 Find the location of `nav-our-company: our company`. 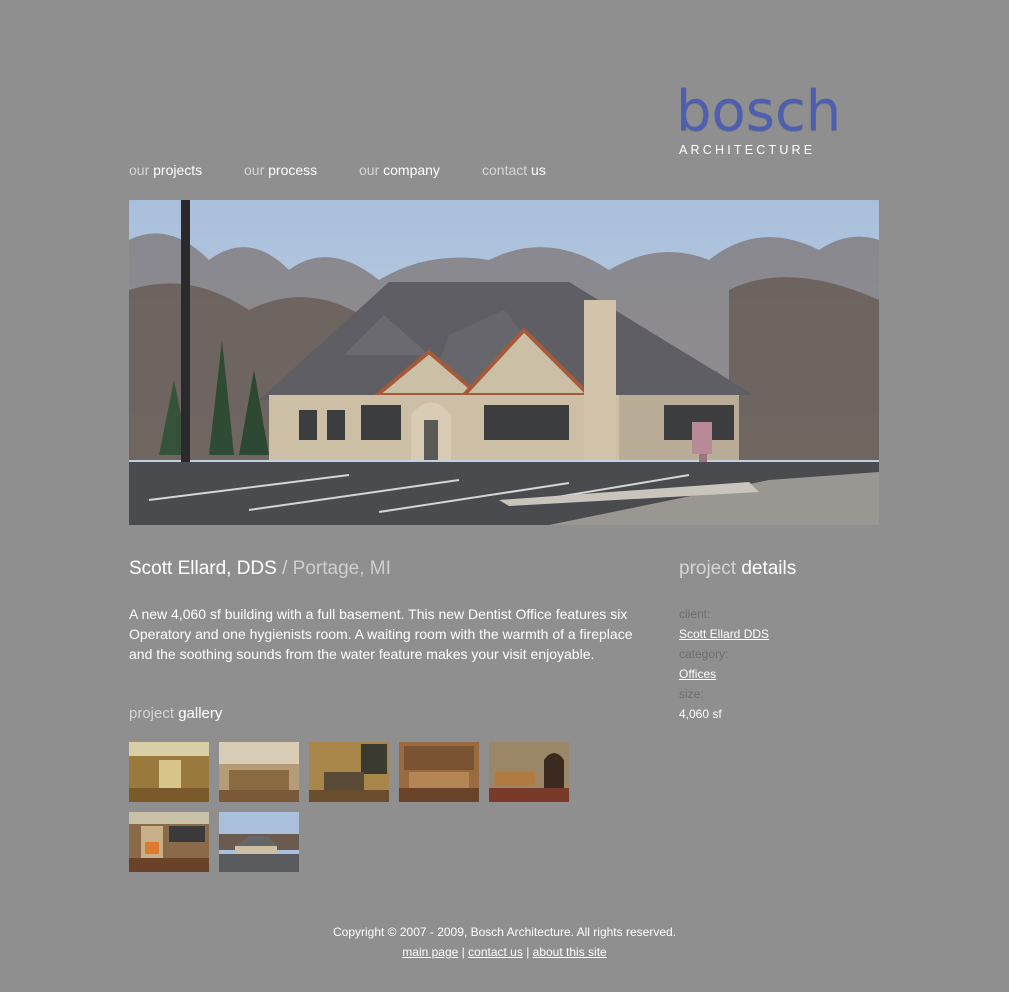

nav-our-company: our company is located at coordinates (399, 170).